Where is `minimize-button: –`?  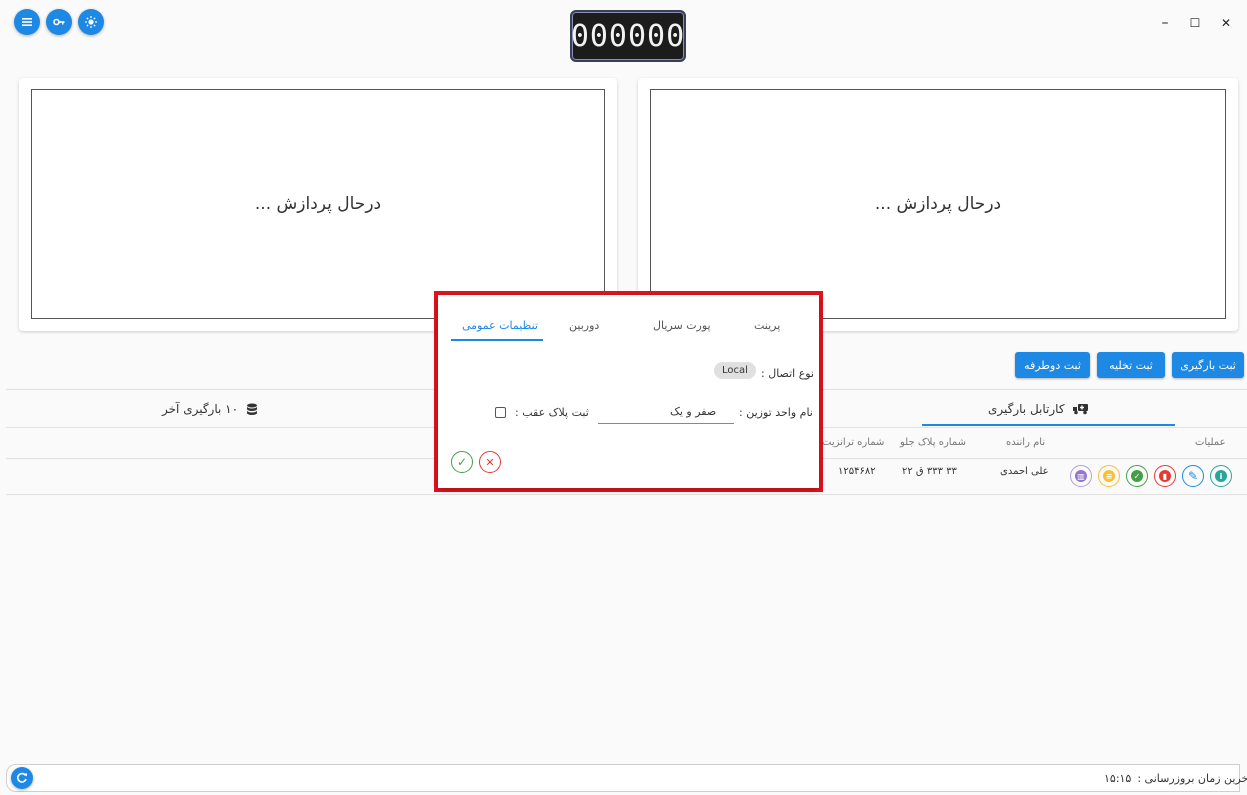 minimize-button: – is located at coordinates (1165, 23).